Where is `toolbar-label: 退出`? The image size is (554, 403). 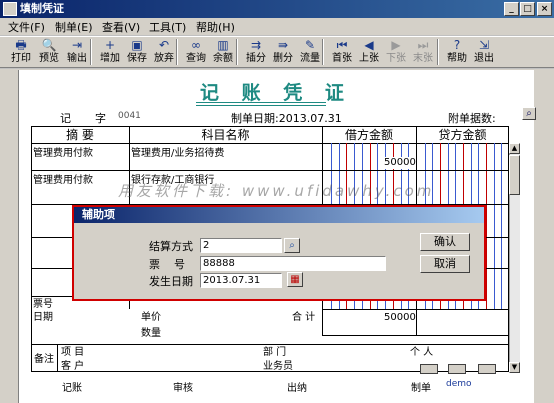
toolbar-label: 退出 is located at coordinates (484, 58).